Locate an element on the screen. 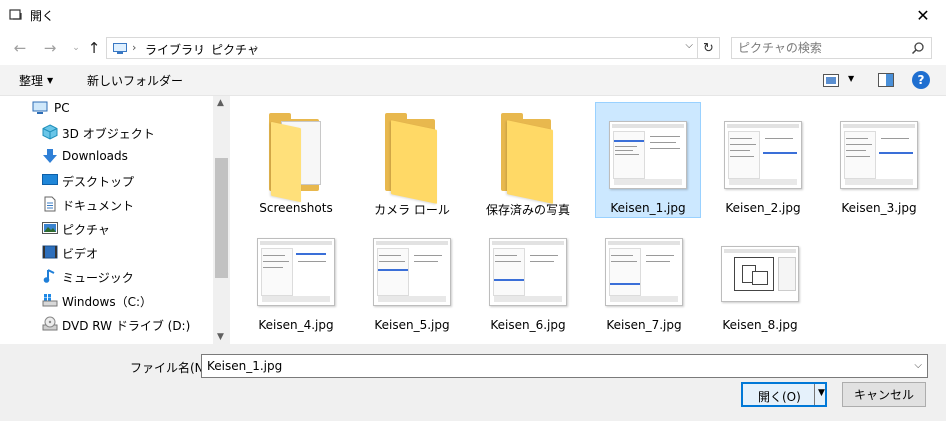 The width and height of the screenshot is (946, 421). file-tile-keisen-8: Keisen_8.jpg is located at coordinates (761, 278).